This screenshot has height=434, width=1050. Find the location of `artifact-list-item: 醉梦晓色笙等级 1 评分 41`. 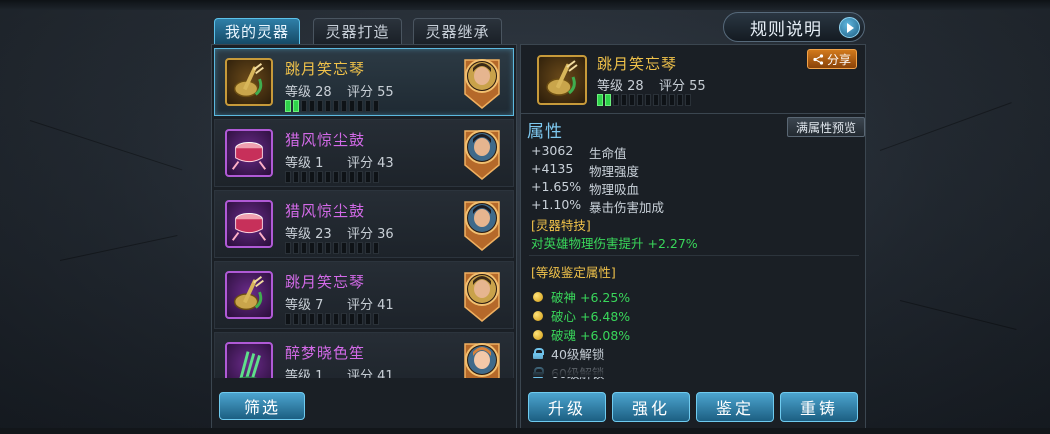

artifact-list-item: 醉梦晓色笙等级 1 评分 41 is located at coordinates (364, 355).